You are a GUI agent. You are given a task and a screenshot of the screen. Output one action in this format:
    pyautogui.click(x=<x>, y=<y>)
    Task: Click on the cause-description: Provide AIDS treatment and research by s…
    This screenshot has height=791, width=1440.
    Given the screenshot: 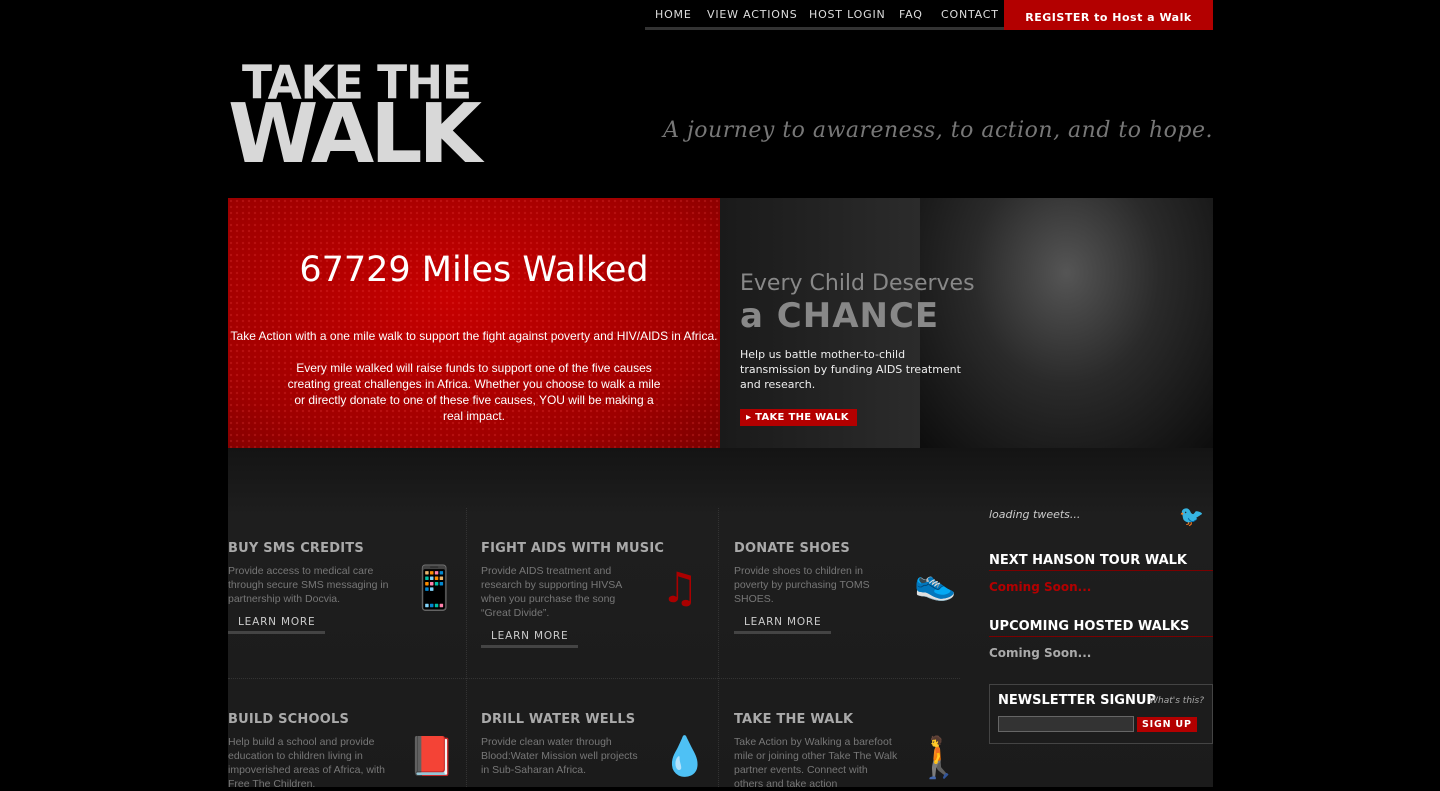 What is the action you would take?
    pyautogui.click(x=551, y=592)
    